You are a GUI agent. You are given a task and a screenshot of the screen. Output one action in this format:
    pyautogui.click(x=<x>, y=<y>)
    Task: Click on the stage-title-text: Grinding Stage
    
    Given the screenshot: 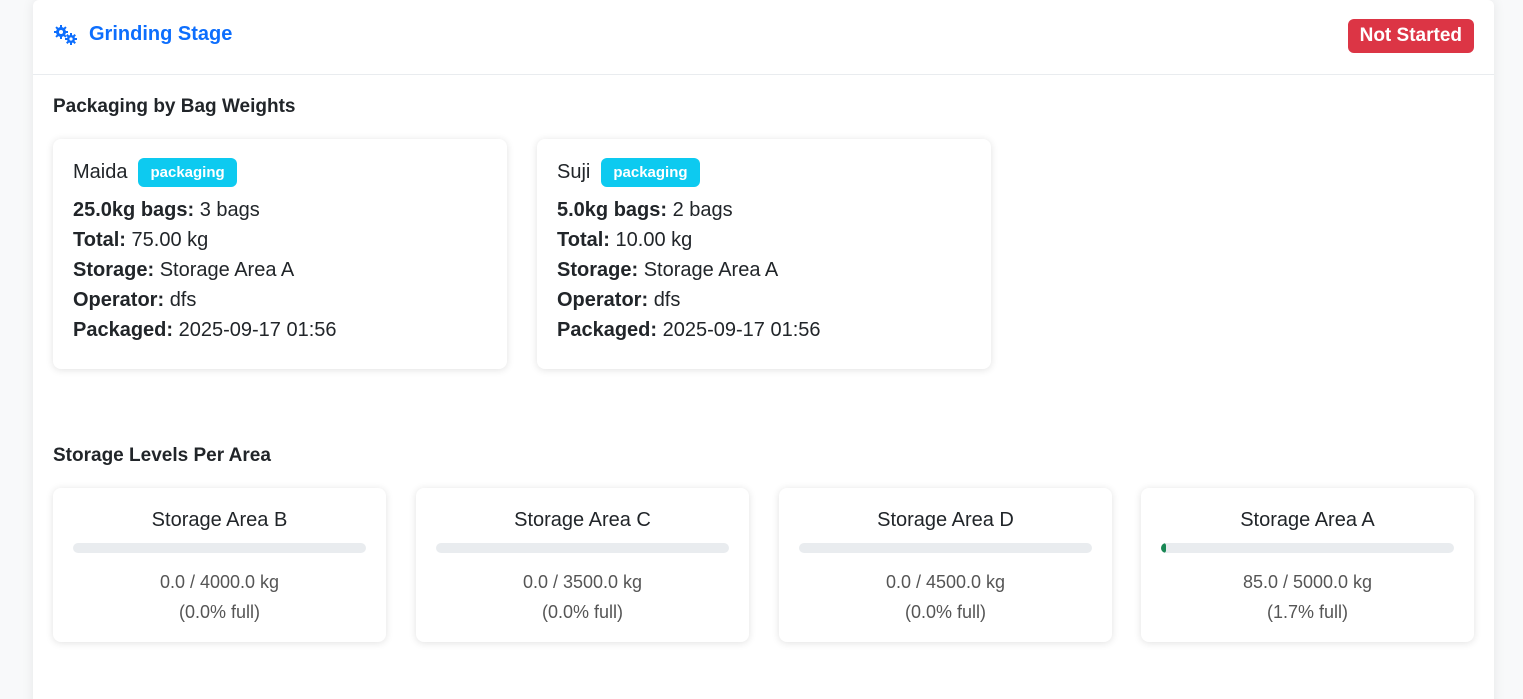 What is the action you would take?
    pyautogui.click(x=161, y=34)
    